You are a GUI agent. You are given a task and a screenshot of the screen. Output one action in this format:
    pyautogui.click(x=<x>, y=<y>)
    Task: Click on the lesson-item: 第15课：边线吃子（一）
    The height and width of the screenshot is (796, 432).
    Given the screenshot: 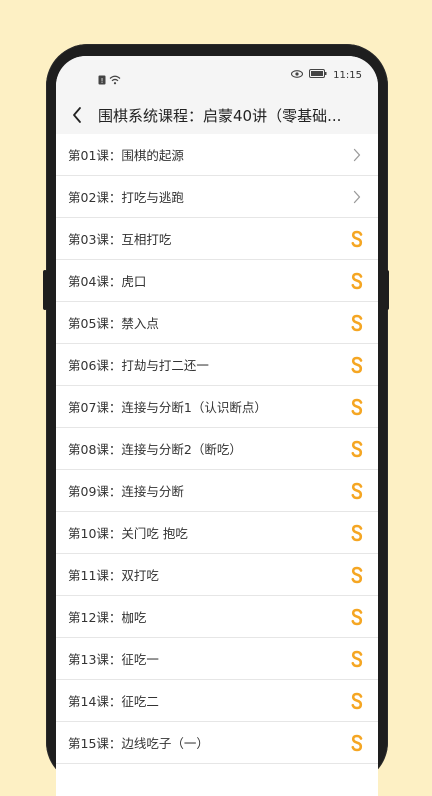 What is the action you would take?
    pyautogui.click(x=217, y=743)
    